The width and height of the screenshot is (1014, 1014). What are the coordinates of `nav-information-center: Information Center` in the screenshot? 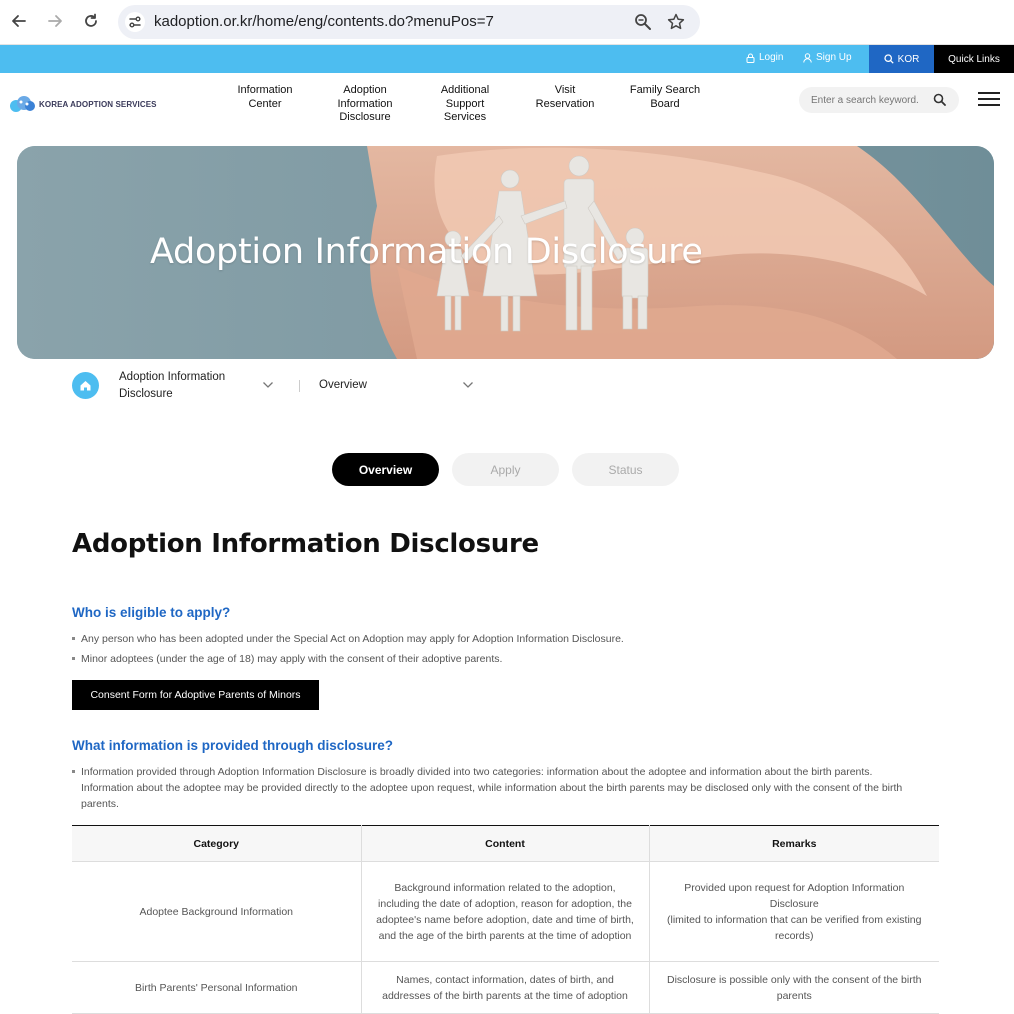 It's located at (265, 97).